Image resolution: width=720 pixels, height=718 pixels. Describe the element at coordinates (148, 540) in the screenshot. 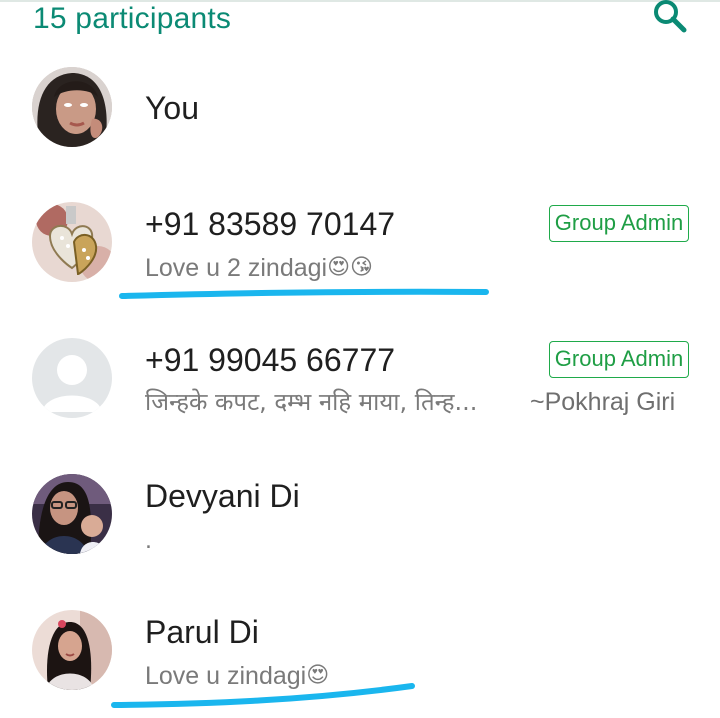

I see `participant-status: .` at that location.